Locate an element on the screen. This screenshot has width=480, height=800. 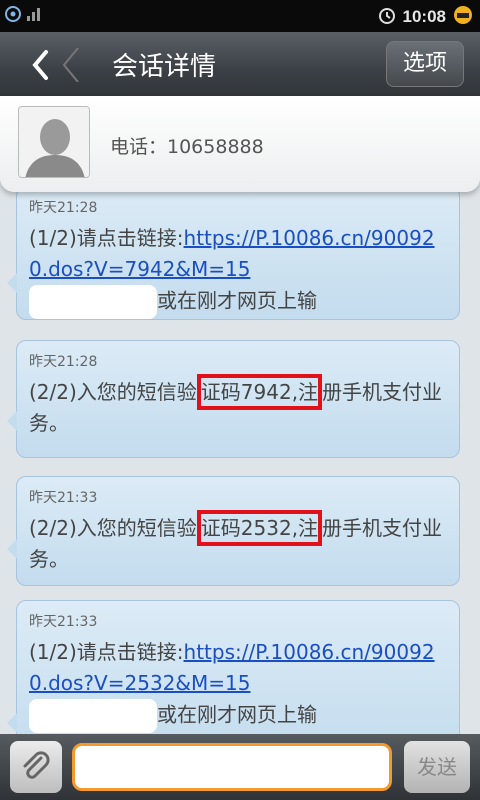
message-bubble: 昨天21:33 (2/2)入您的短信验 证码2532,注 册手机支付业务。 is located at coordinates (233, 531).